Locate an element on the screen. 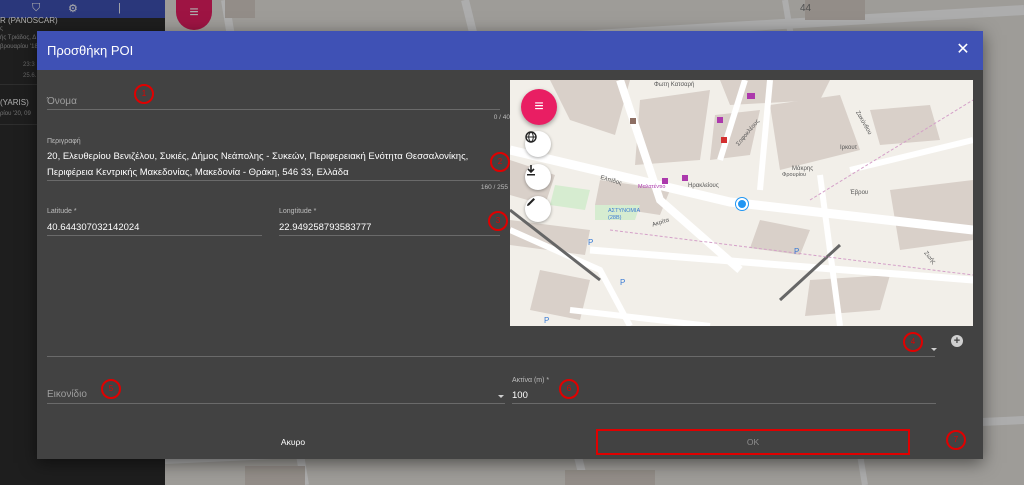 Image resolution: width=1024 pixels, height=485 pixels. annotation-marker: 2 is located at coordinates (500, 162).